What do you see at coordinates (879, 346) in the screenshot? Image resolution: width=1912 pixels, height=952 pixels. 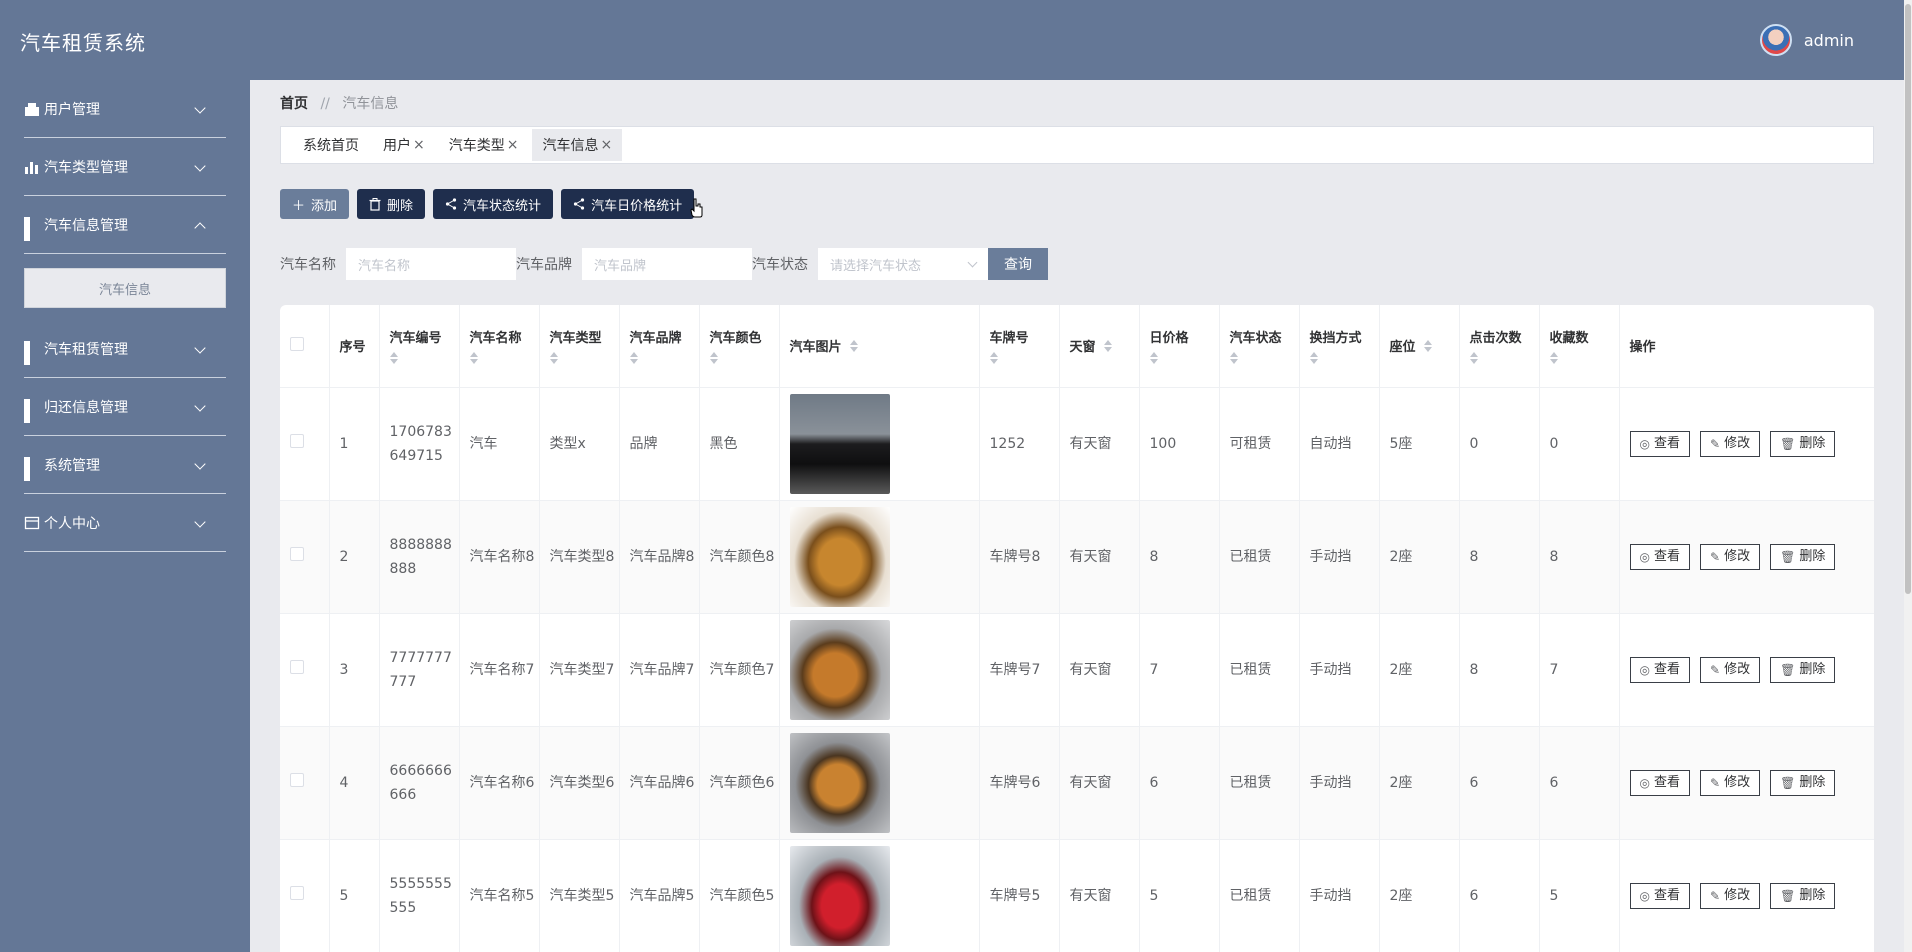 I see `column-header-sortable: 汽车图片` at bounding box center [879, 346].